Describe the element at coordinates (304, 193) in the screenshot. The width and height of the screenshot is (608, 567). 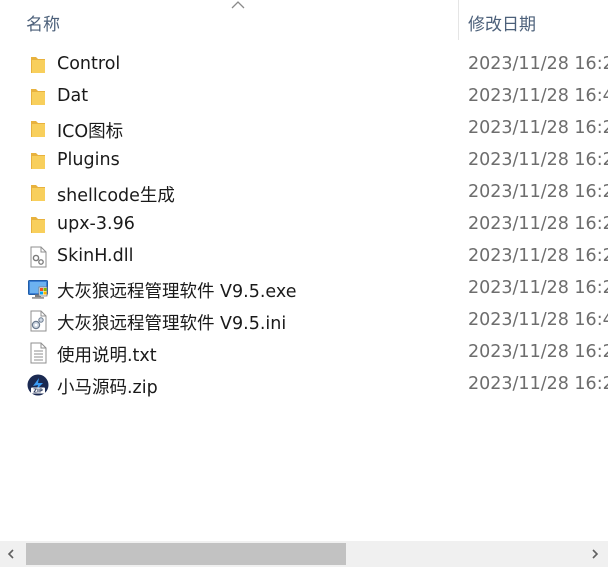
I see `list-item: shellcode生成 2023/11/28 16:2` at that location.